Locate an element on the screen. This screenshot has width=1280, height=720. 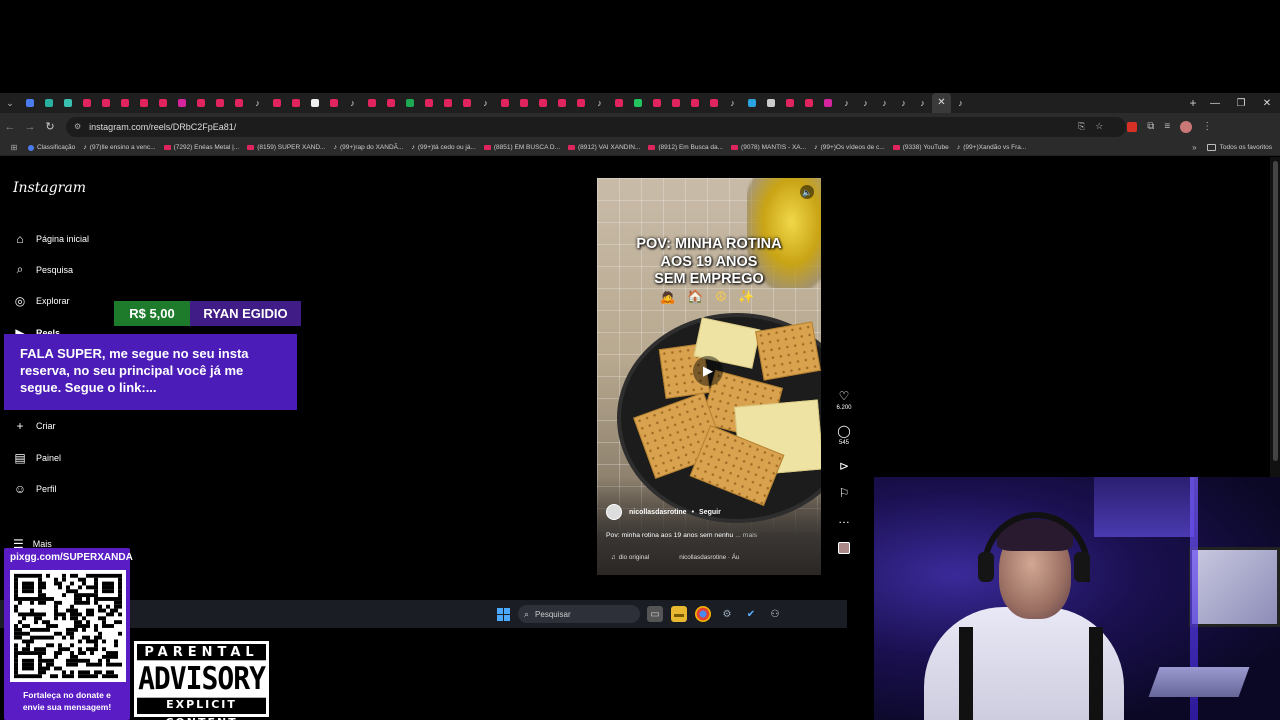
restore-icon: ❐ is located at coordinates (1241, 103).